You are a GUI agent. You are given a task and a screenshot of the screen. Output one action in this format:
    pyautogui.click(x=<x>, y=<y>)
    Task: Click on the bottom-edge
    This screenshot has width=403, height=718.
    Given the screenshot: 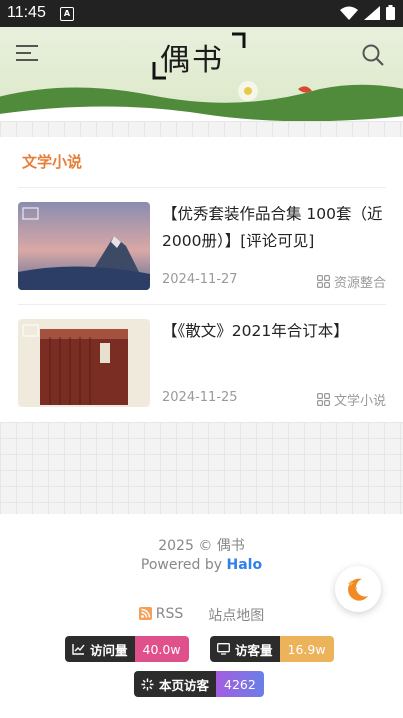 What is the action you would take?
    pyautogui.click(x=201, y=716)
    